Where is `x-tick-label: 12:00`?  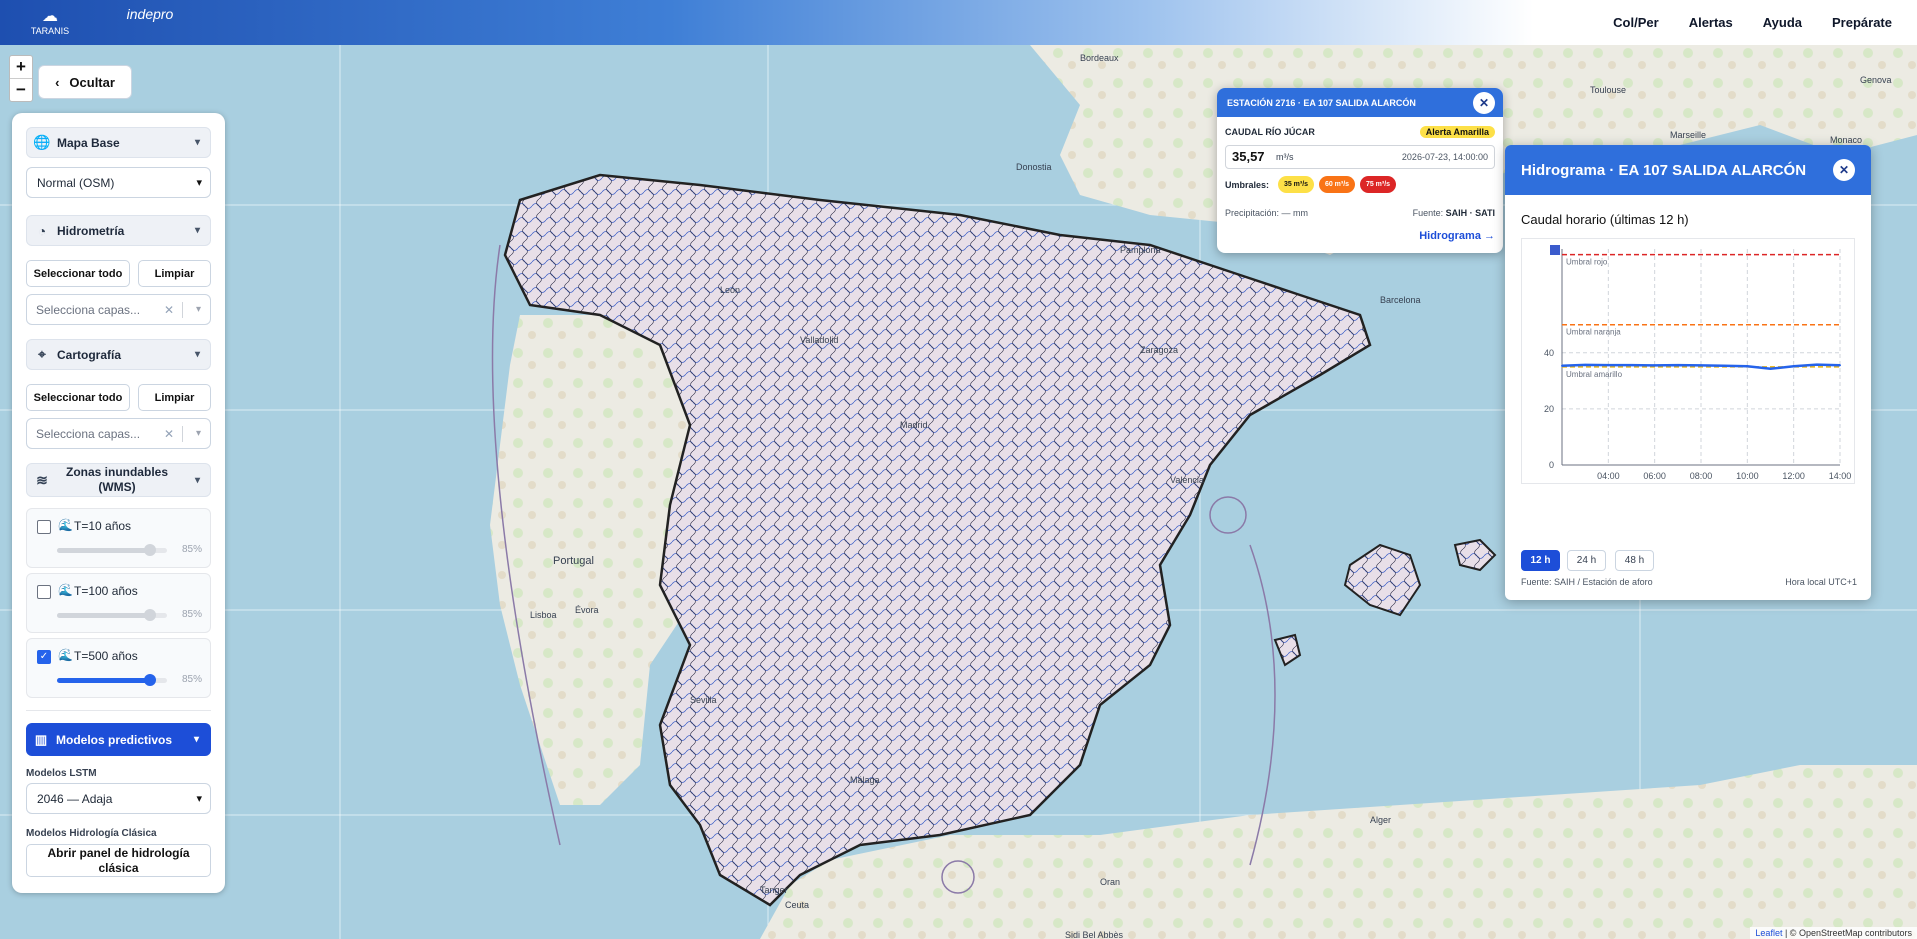
x-tick-label: 12:00 is located at coordinates (1793, 476).